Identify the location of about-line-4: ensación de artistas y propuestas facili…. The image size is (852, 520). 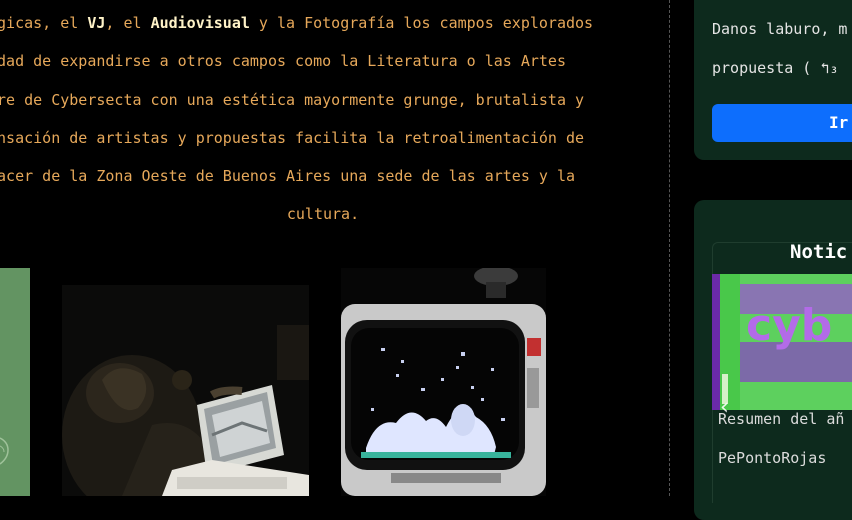
(292, 137).